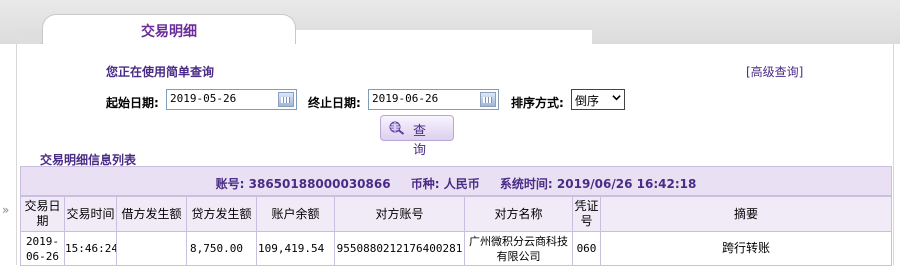 This screenshot has height=266, width=900. What do you see at coordinates (422, 141) in the screenshot?
I see `query-button-label: 查 询` at bounding box center [422, 141].